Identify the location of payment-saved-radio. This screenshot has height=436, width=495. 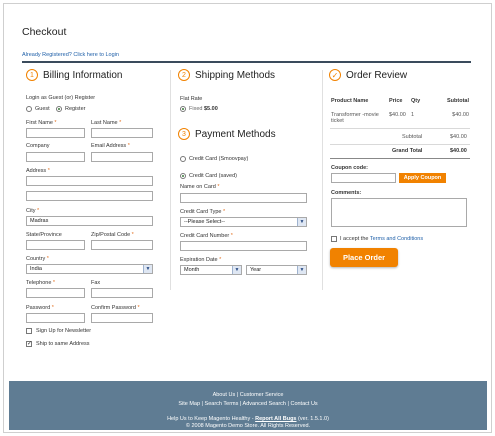
(183, 176).